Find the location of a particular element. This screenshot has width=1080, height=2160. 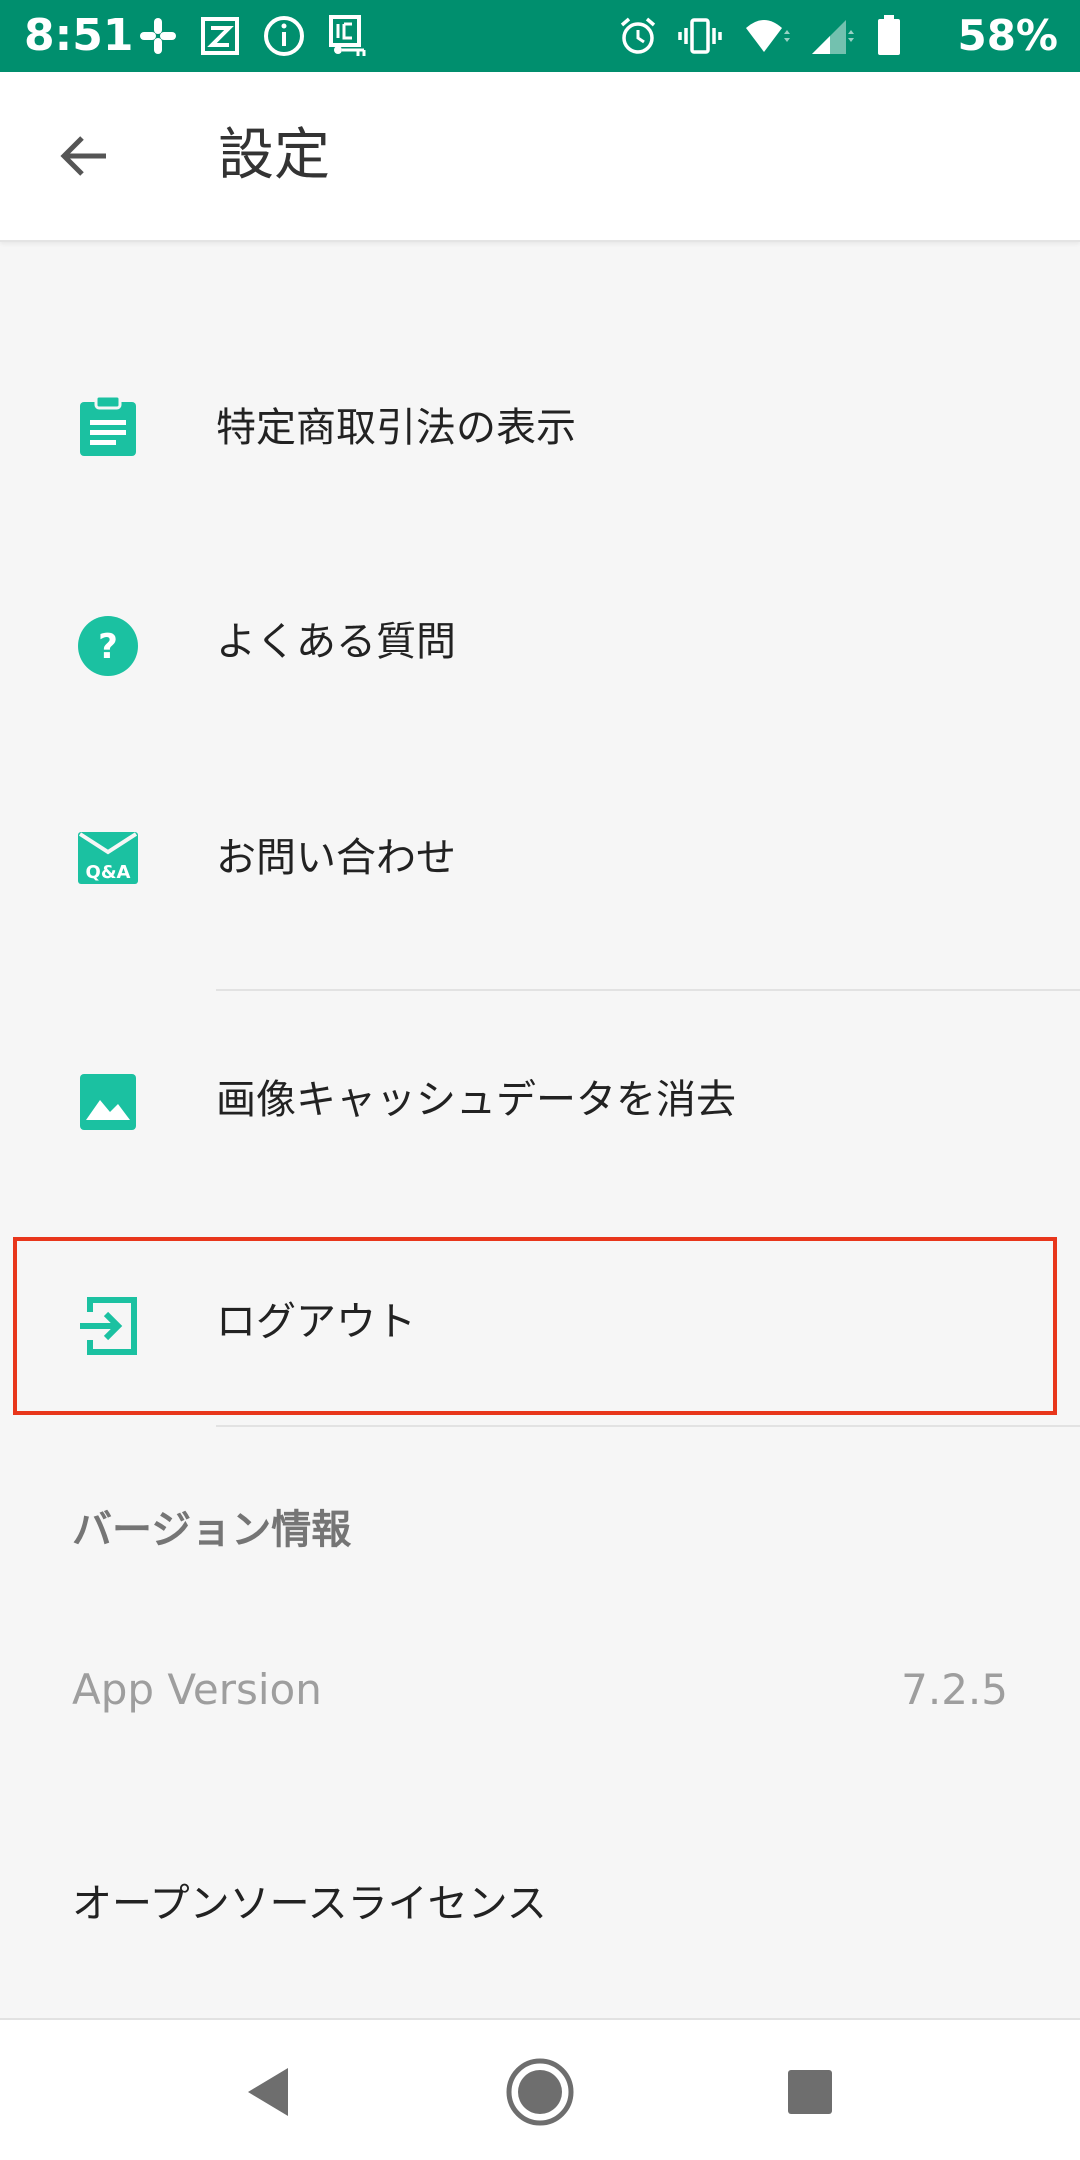

clipboard-icon is located at coordinates (108, 425).